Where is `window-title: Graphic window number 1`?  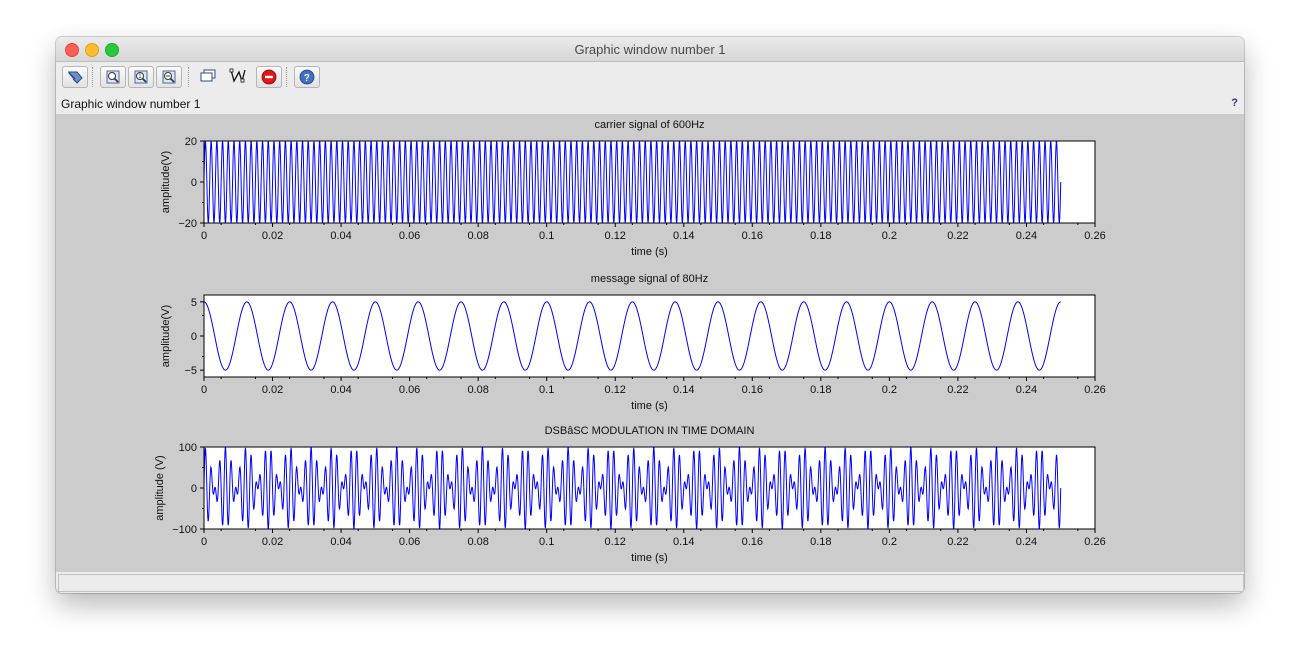 window-title: Graphic window number 1 is located at coordinates (650, 49).